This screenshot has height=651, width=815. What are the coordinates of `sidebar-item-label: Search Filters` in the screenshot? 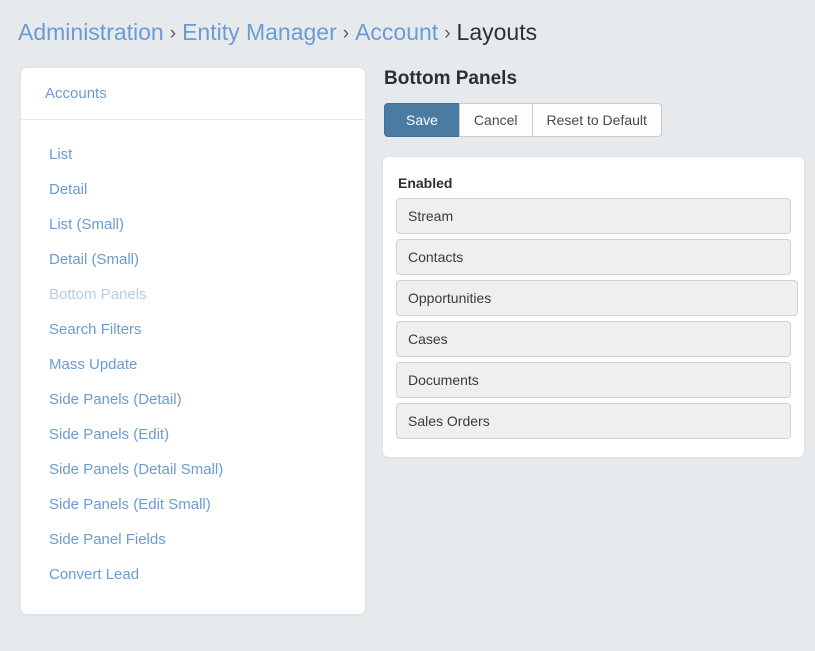 It's located at (95, 329).